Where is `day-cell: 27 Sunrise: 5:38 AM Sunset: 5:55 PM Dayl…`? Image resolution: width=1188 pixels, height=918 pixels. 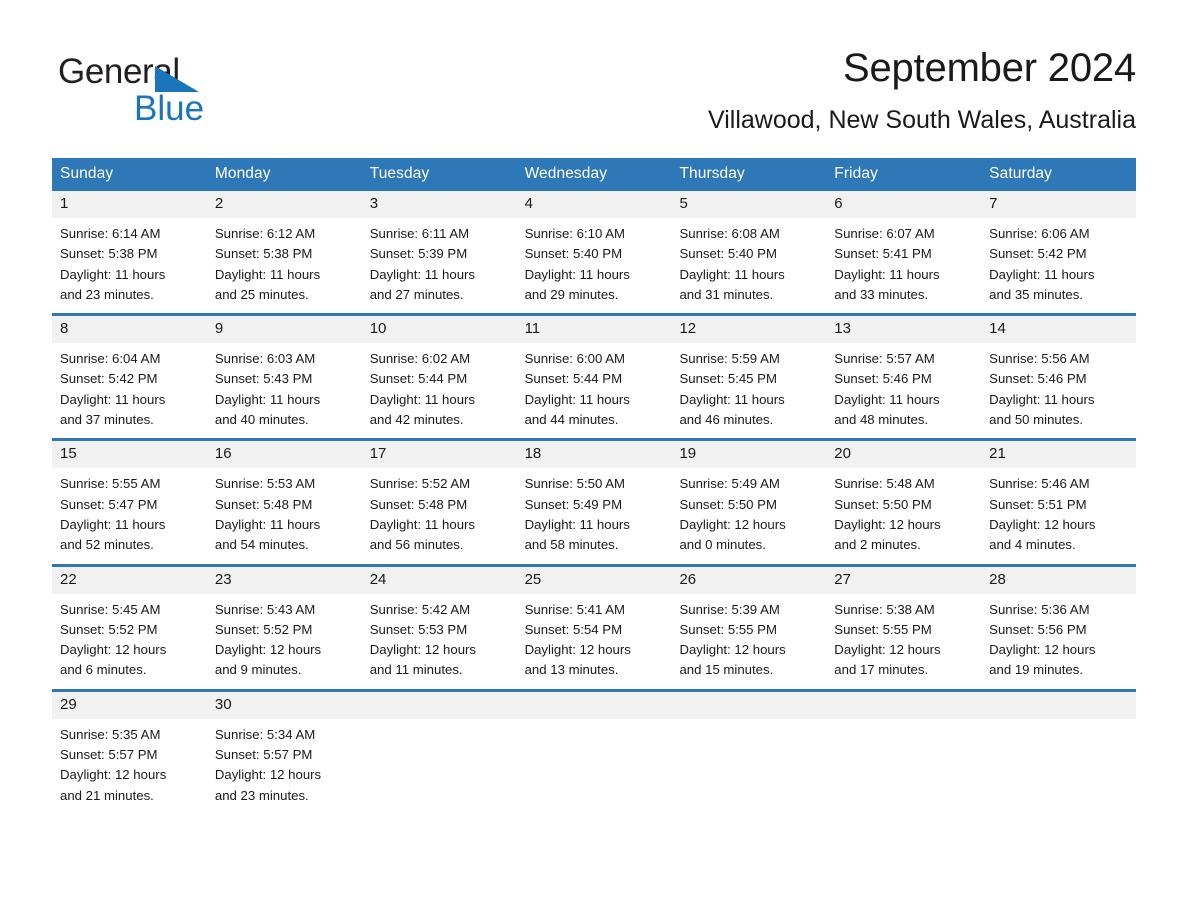
day-cell: 27 Sunrise: 5:38 AM Sunset: 5:55 PM Dayl… is located at coordinates (904, 627).